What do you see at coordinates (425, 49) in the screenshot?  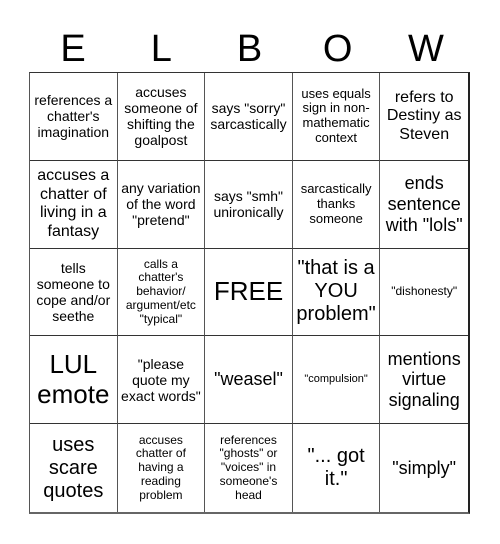 I see `title-letter: W` at bounding box center [425, 49].